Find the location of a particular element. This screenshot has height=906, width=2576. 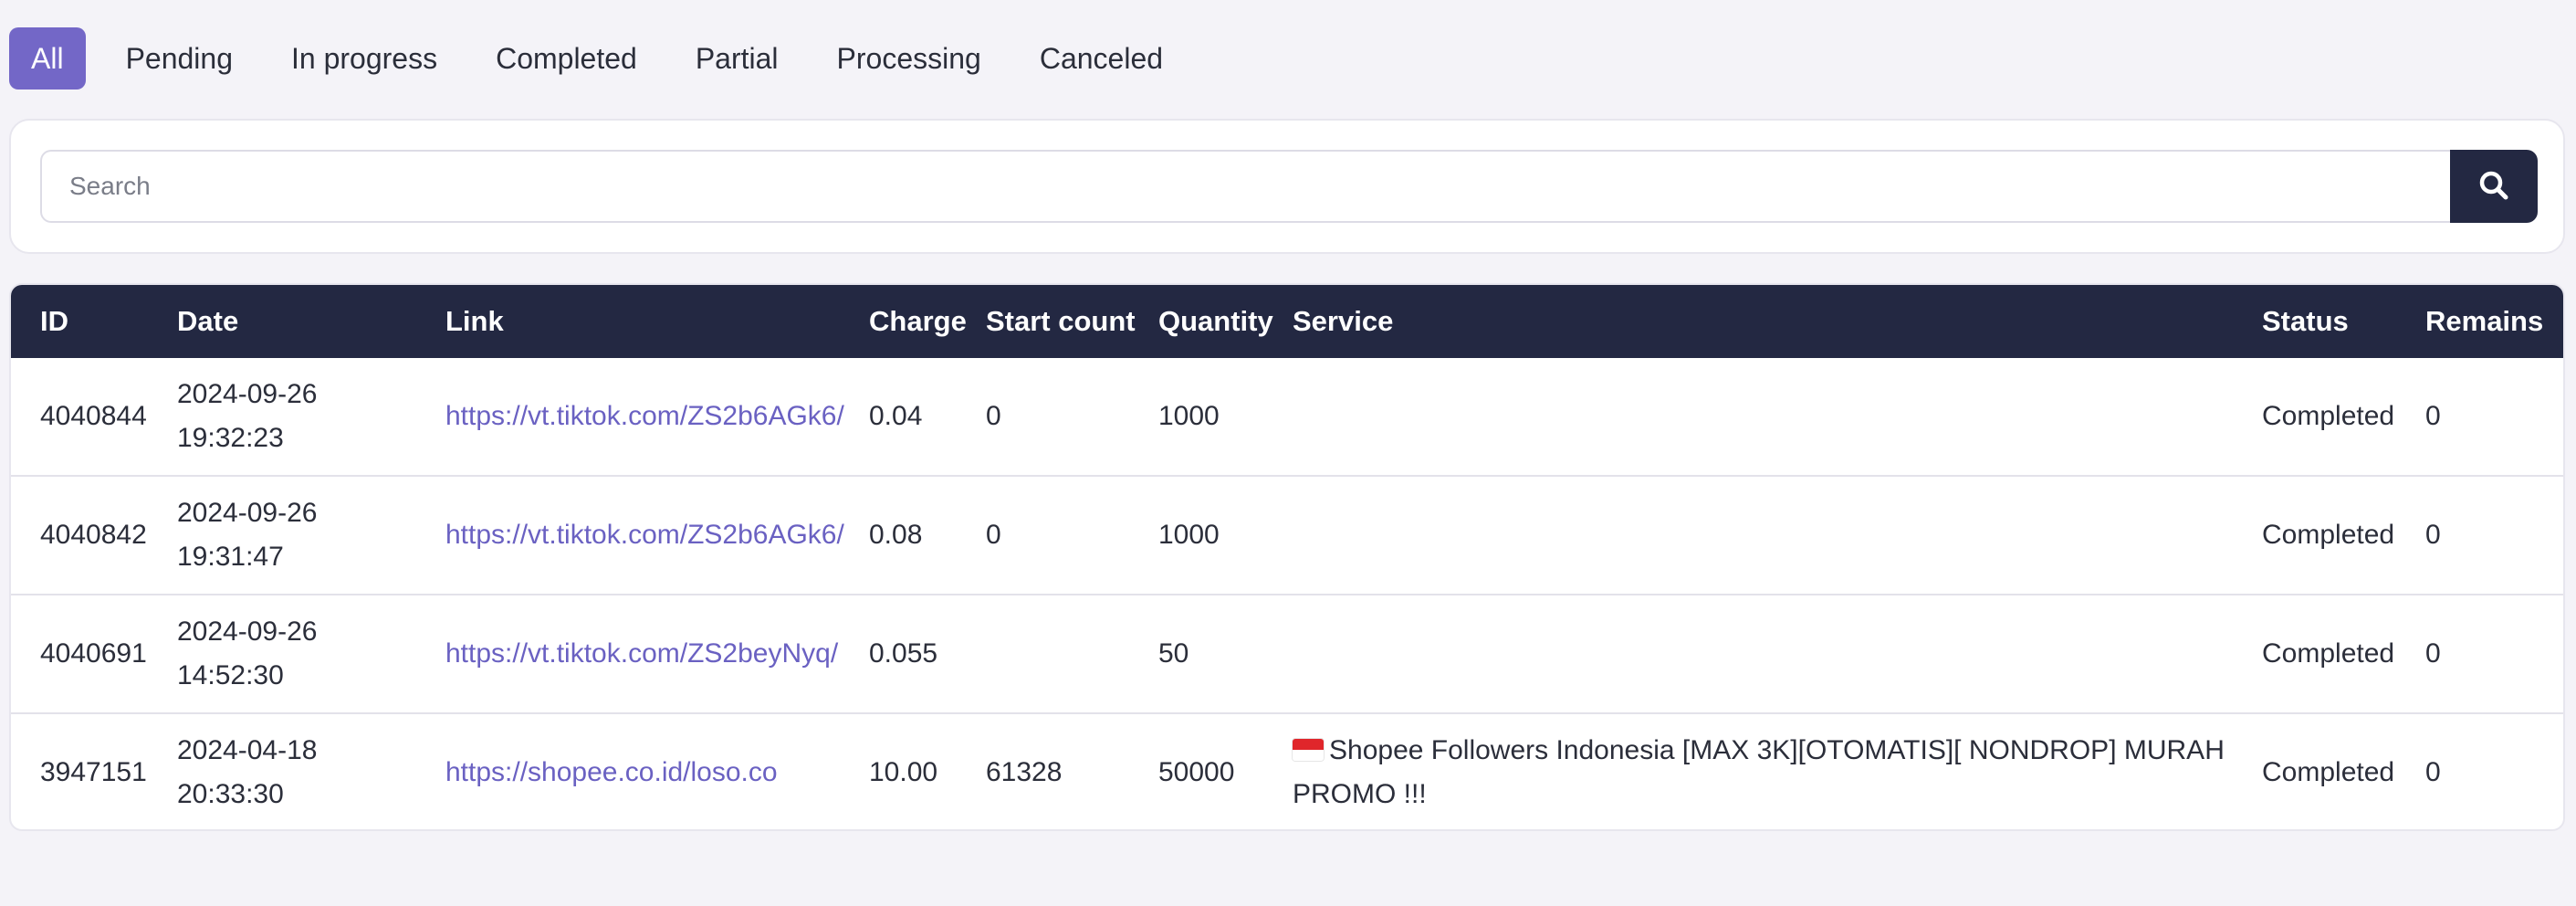

order-date-time: 19:32:23 is located at coordinates (231, 438).